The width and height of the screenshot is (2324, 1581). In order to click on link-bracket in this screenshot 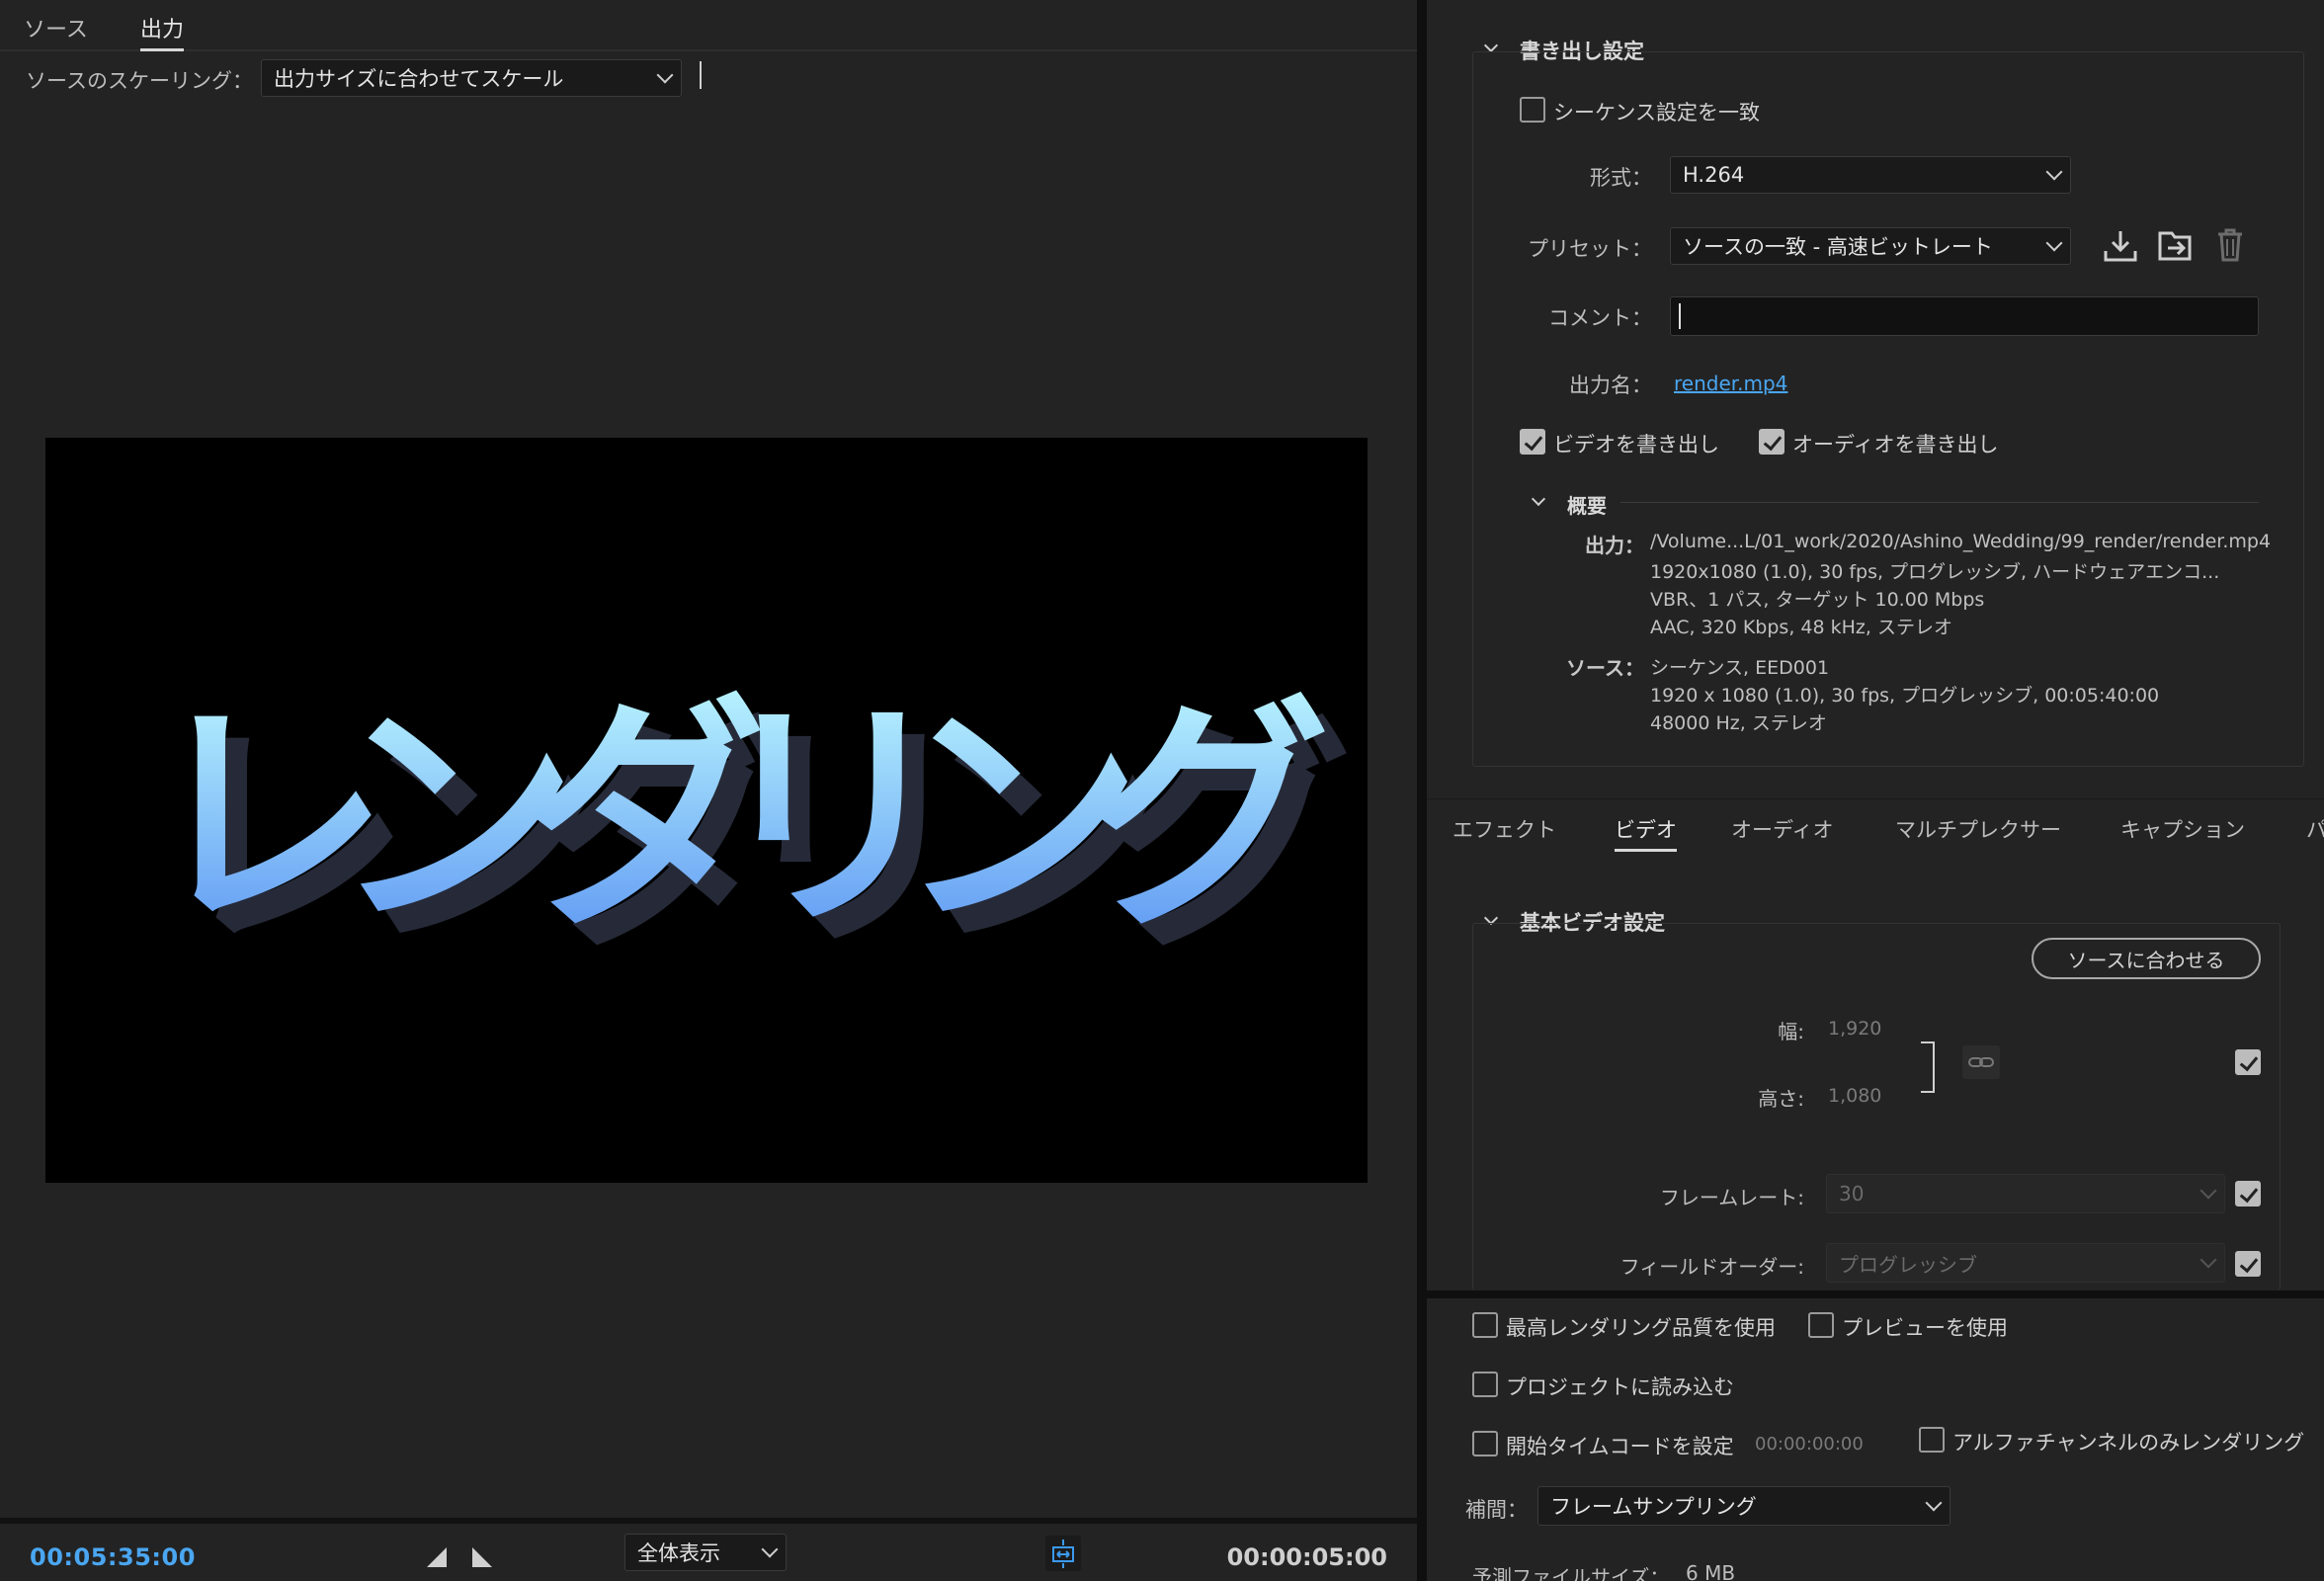, I will do `click(1928, 1067)`.